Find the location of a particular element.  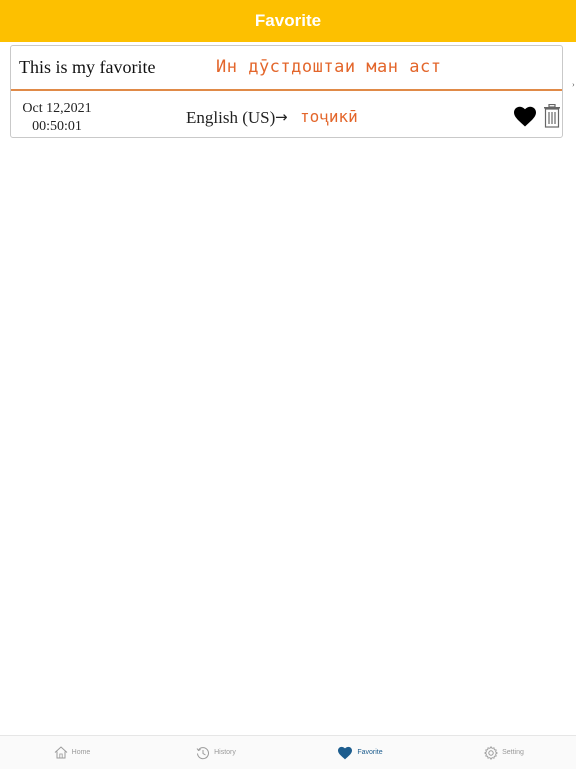

page-title: Favorite is located at coordinates (288, 20).